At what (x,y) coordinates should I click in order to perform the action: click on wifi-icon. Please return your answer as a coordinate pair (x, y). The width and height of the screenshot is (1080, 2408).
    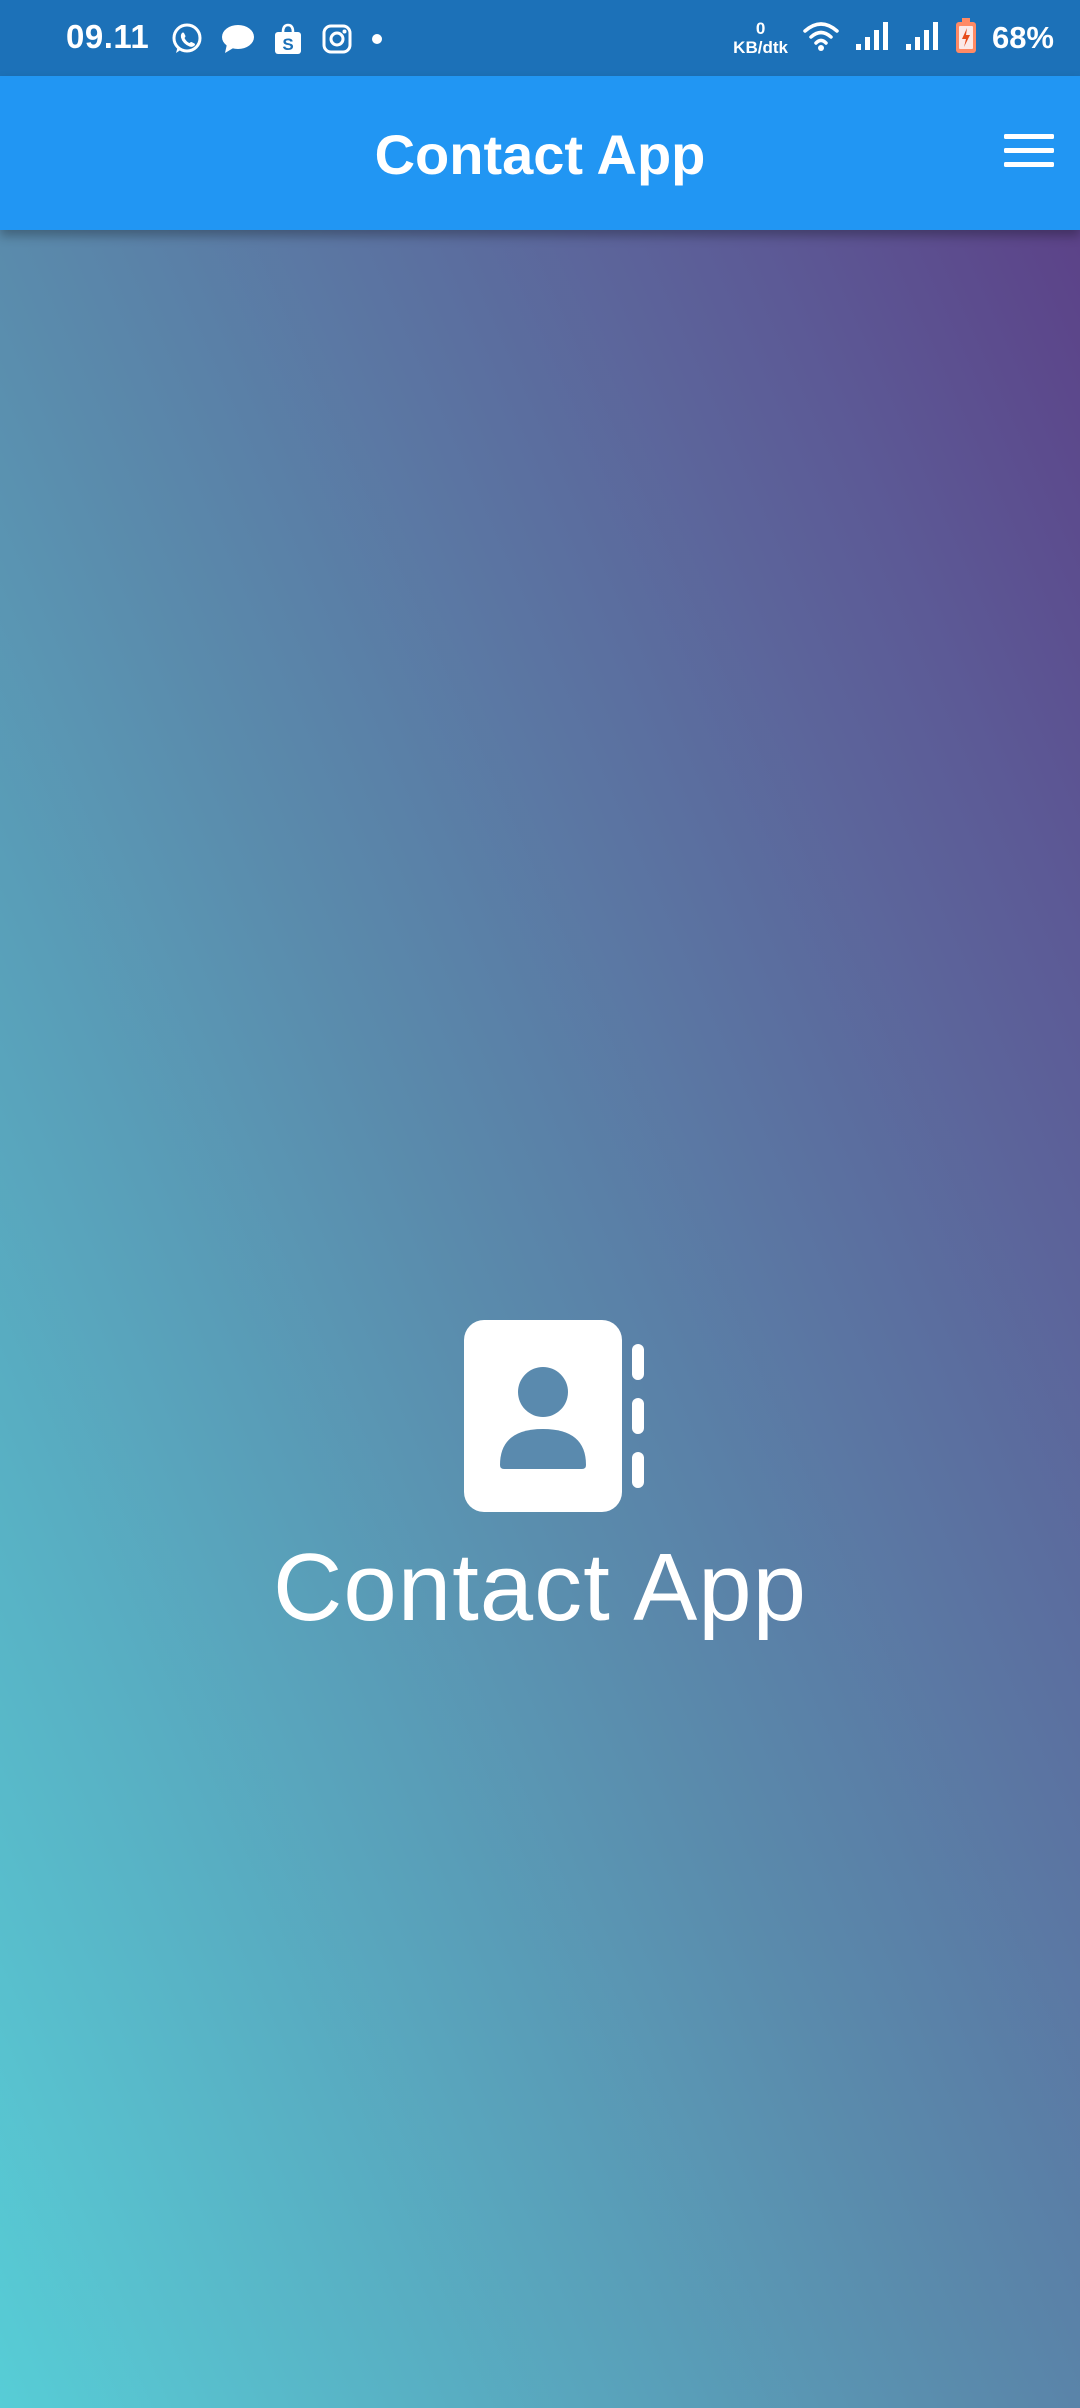
    Looking at the image, I should click on (821, 38).